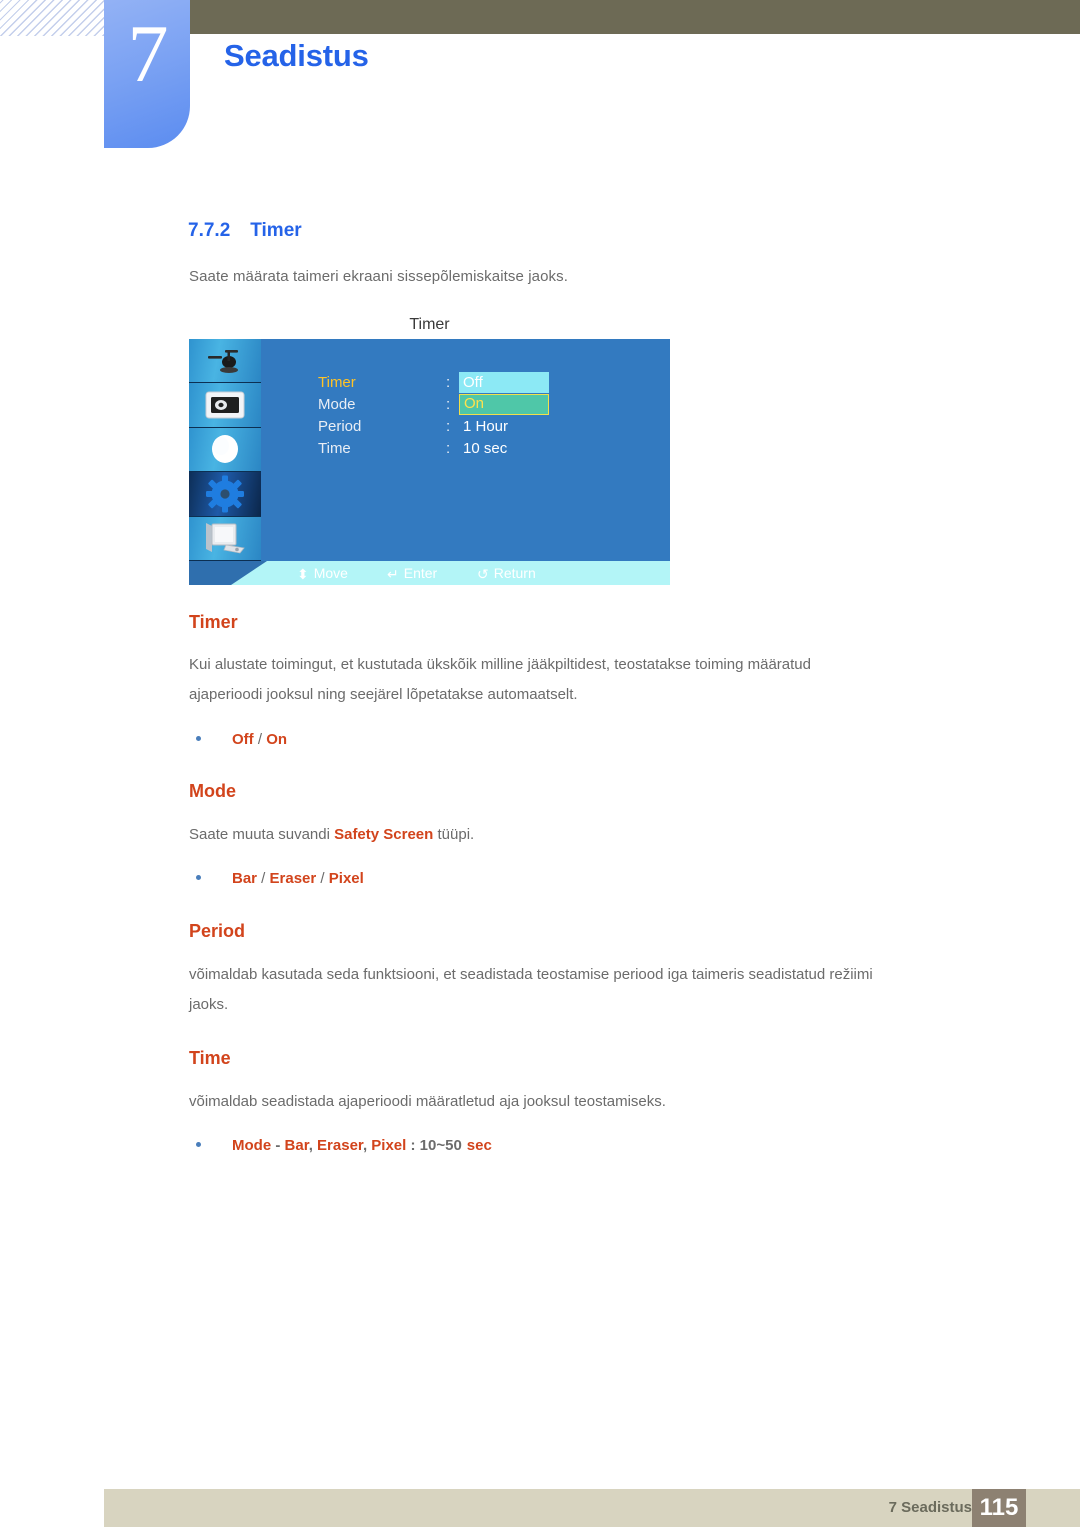 The height and width of the screenshot is (1527, 1080). Describe the element at coordinates (504, 382) in the screenshot. I see `osd-row-value: Off` at that location.